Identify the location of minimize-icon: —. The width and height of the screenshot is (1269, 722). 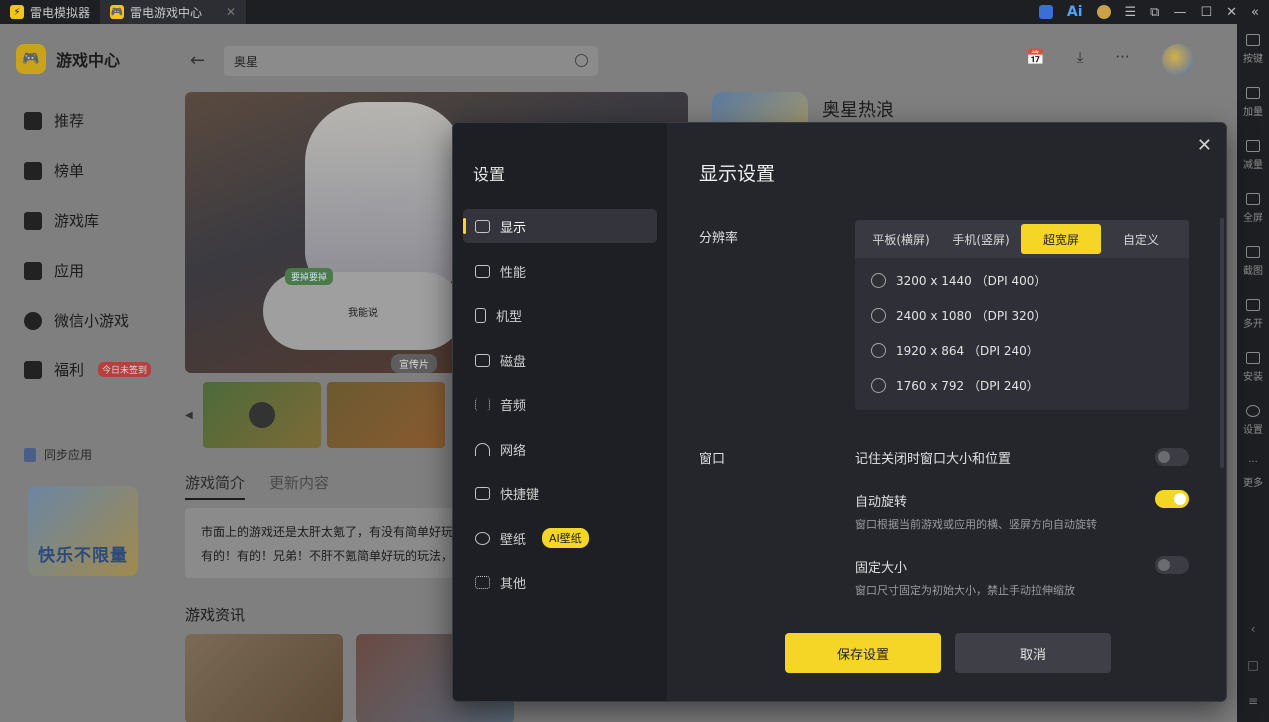
(1179, 12).